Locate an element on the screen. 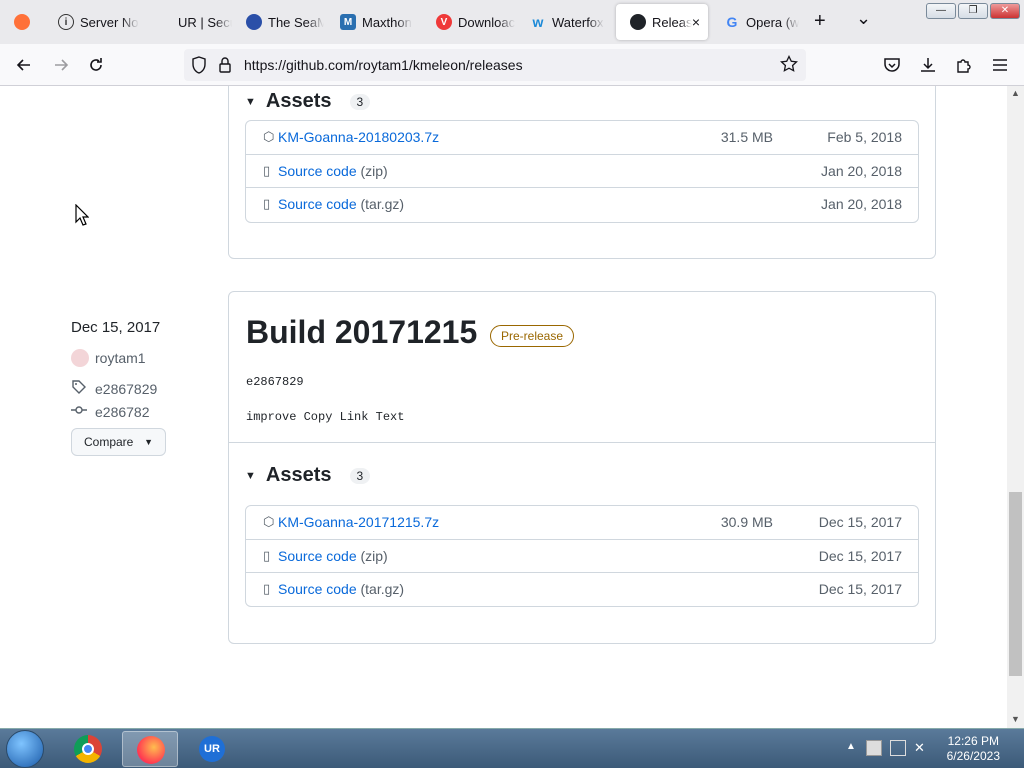  tab-ur-security: UR | Secu is located at coordinates (187, 22).